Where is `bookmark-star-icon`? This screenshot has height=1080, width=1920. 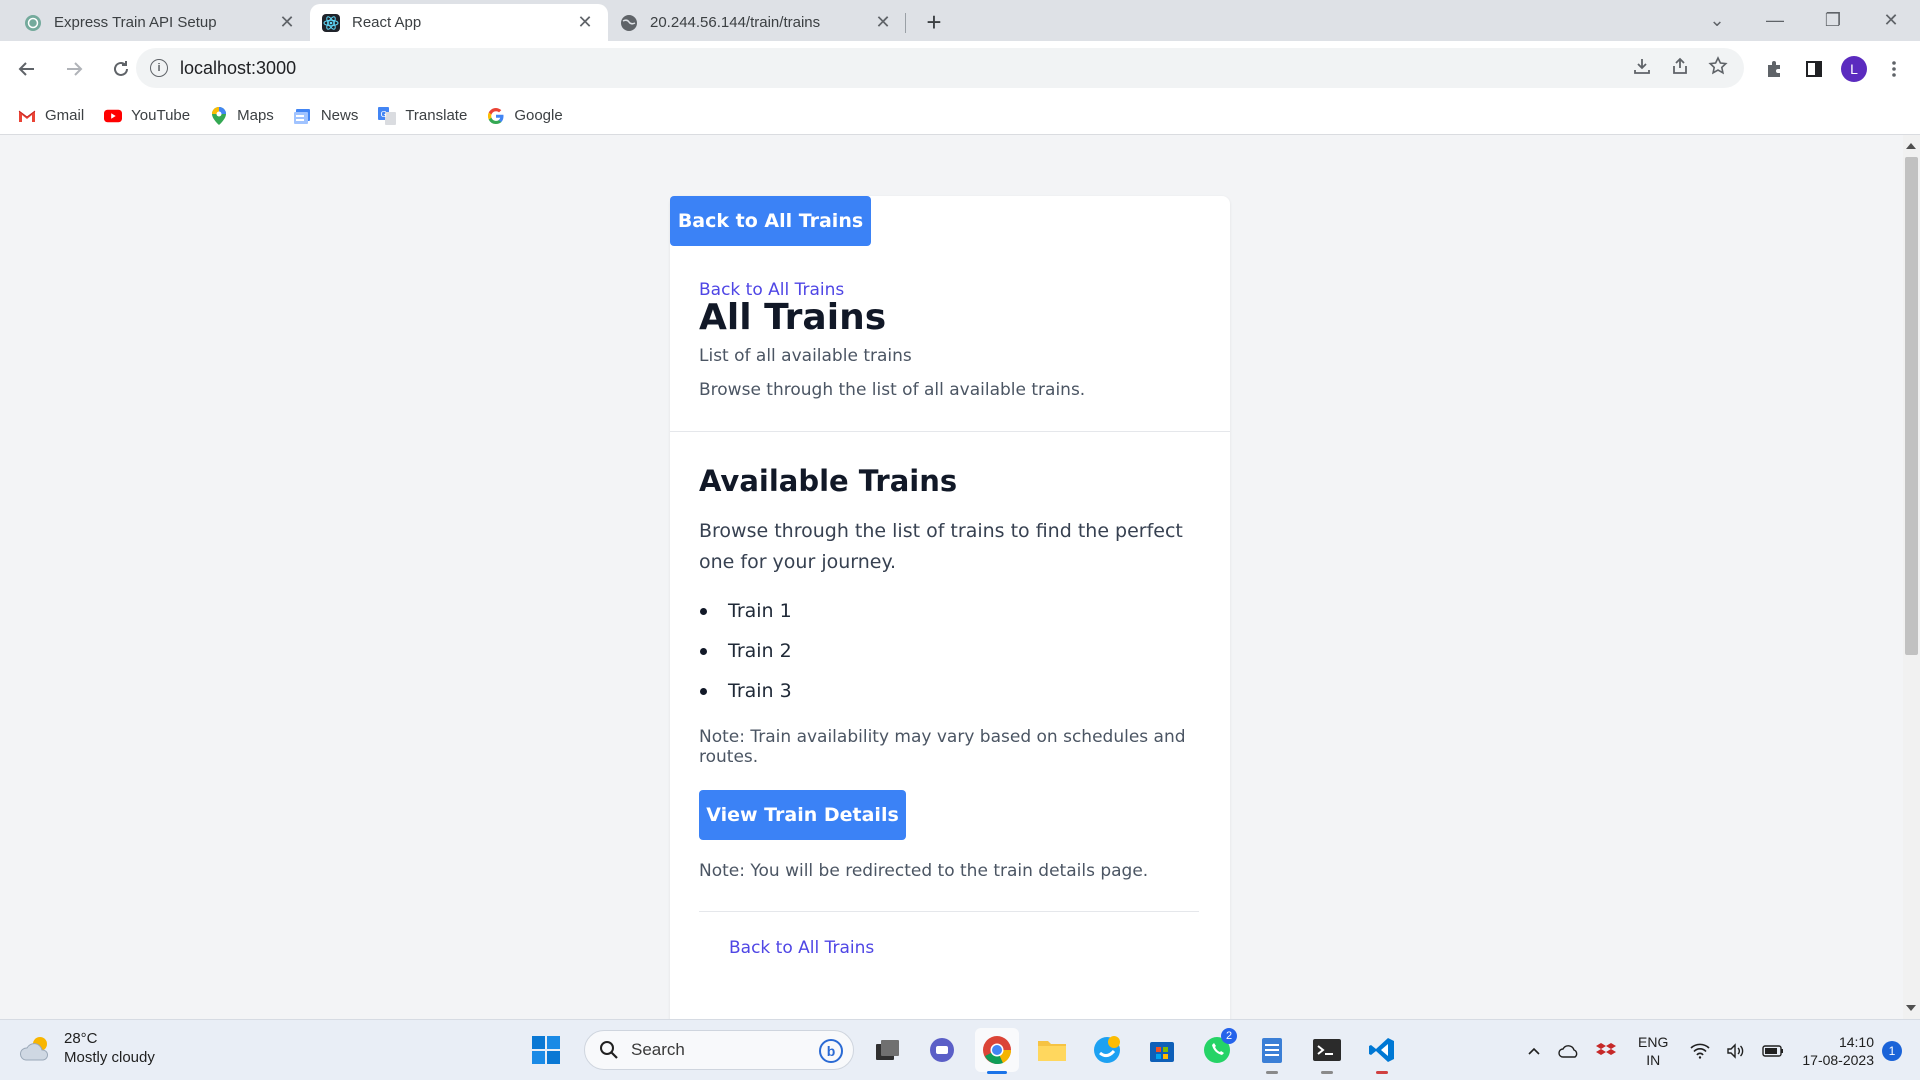
bookmark-star-icon is located at coordinates (1718, 68).